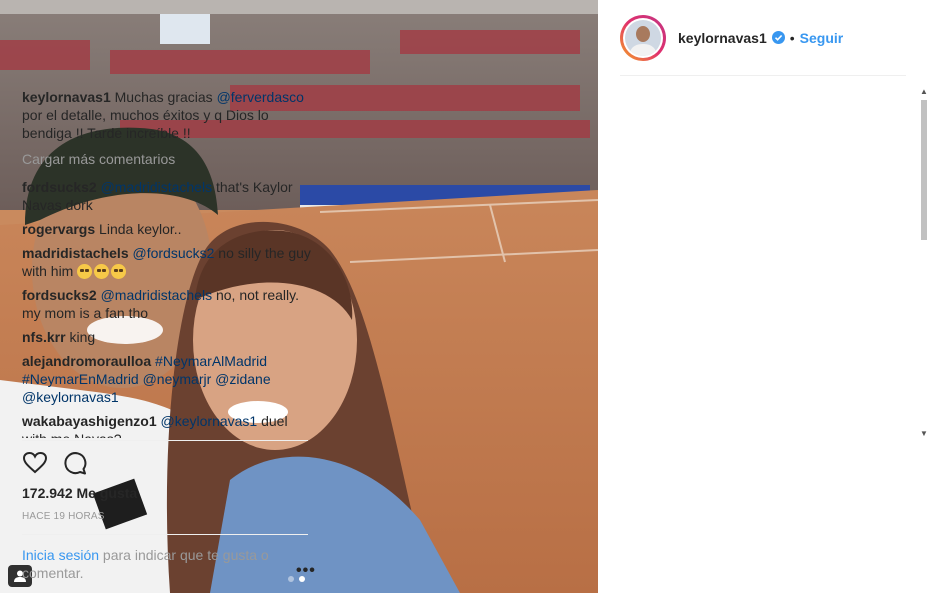 Image resolution: width=930 pixels, height=593 pixels. I want to click on caption-text: Muchas gracias, so click(163, 97).